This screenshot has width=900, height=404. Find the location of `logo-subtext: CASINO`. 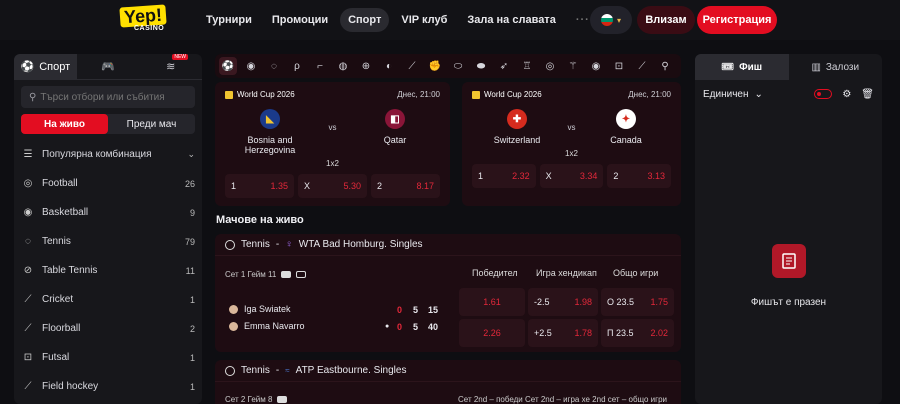

logo-subtext: CASINO is located at coordinates (149, 28).